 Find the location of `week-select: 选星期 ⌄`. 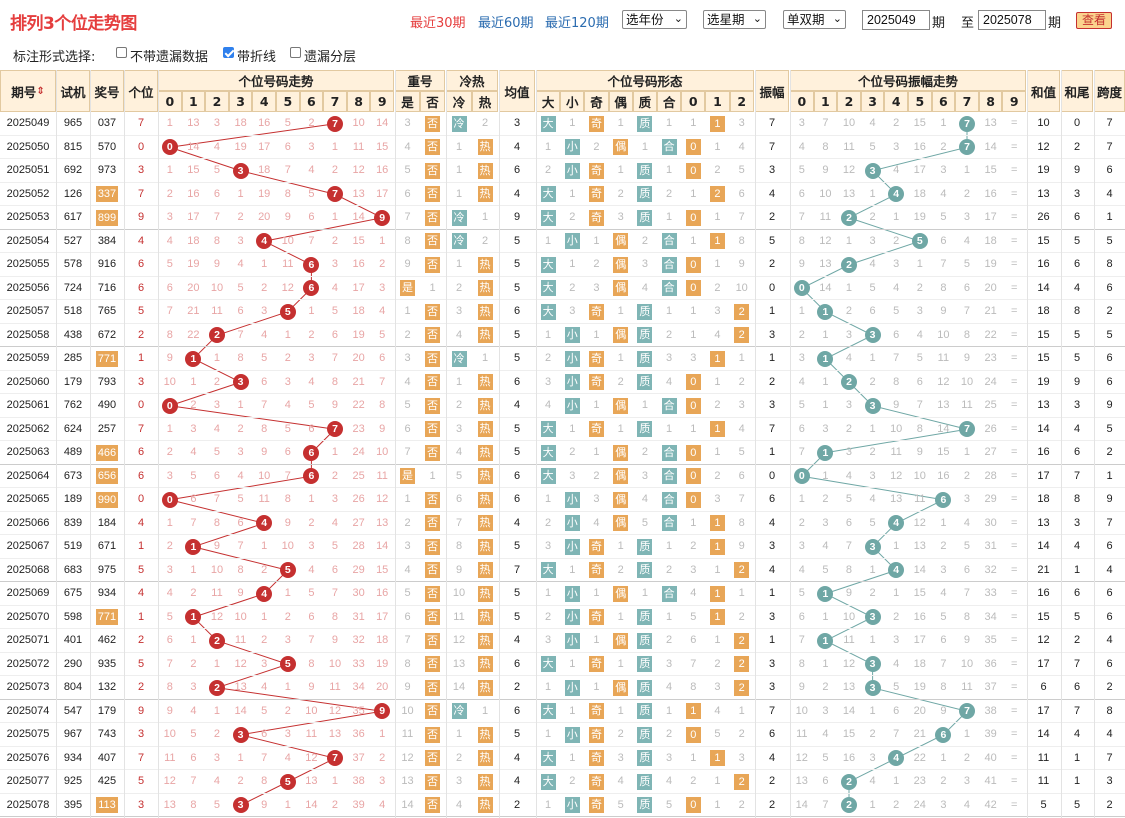

week-select: 选星期 ⌄ is located at coordinates (734, 19).